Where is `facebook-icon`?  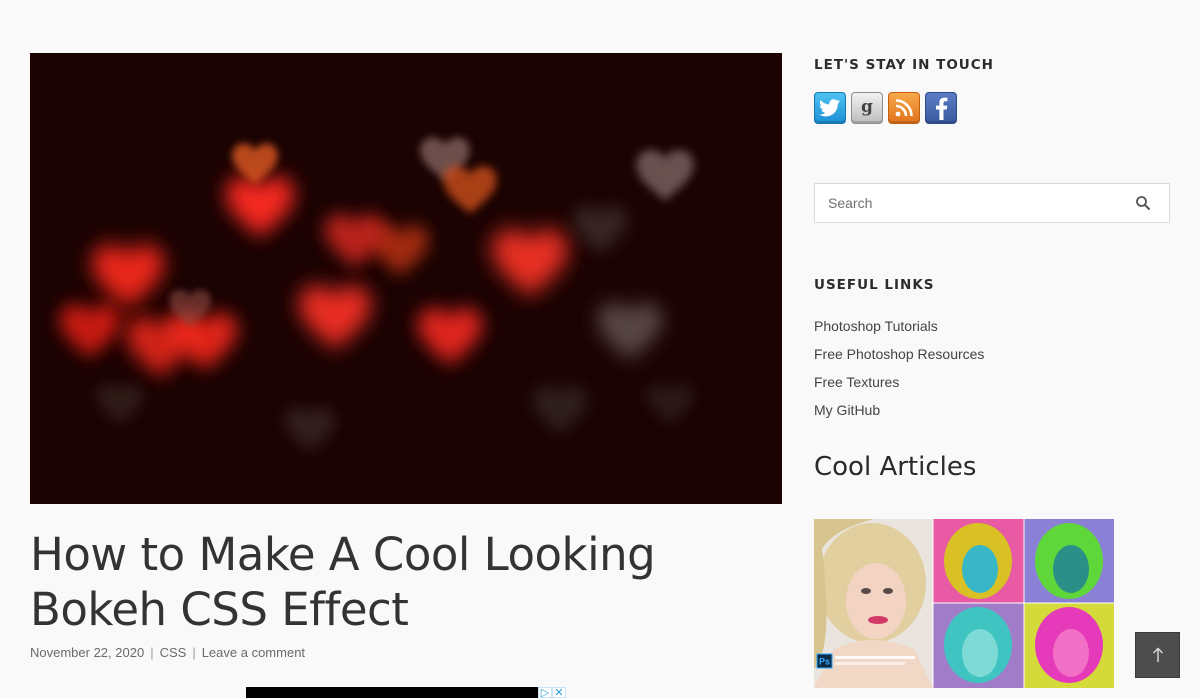 facebook-icon is located at coordinates (942, 108).